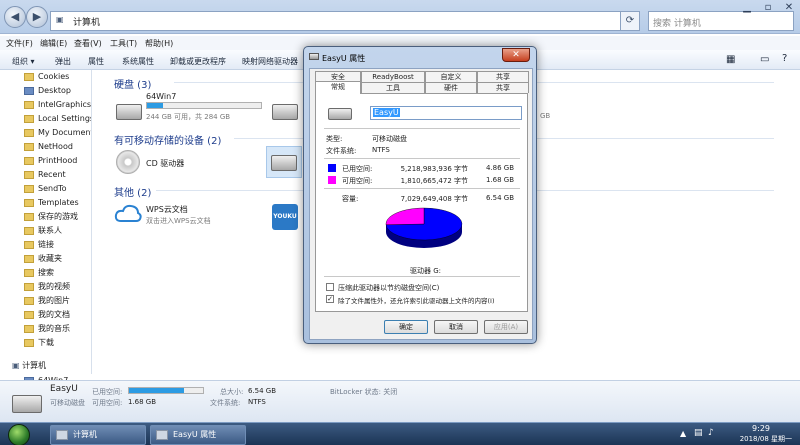 This screenshot has height=445, width=800. Describe the element at coordinates (53, 43) in the screenshot. I see `menu-edit: 编辑(E)` at that location.